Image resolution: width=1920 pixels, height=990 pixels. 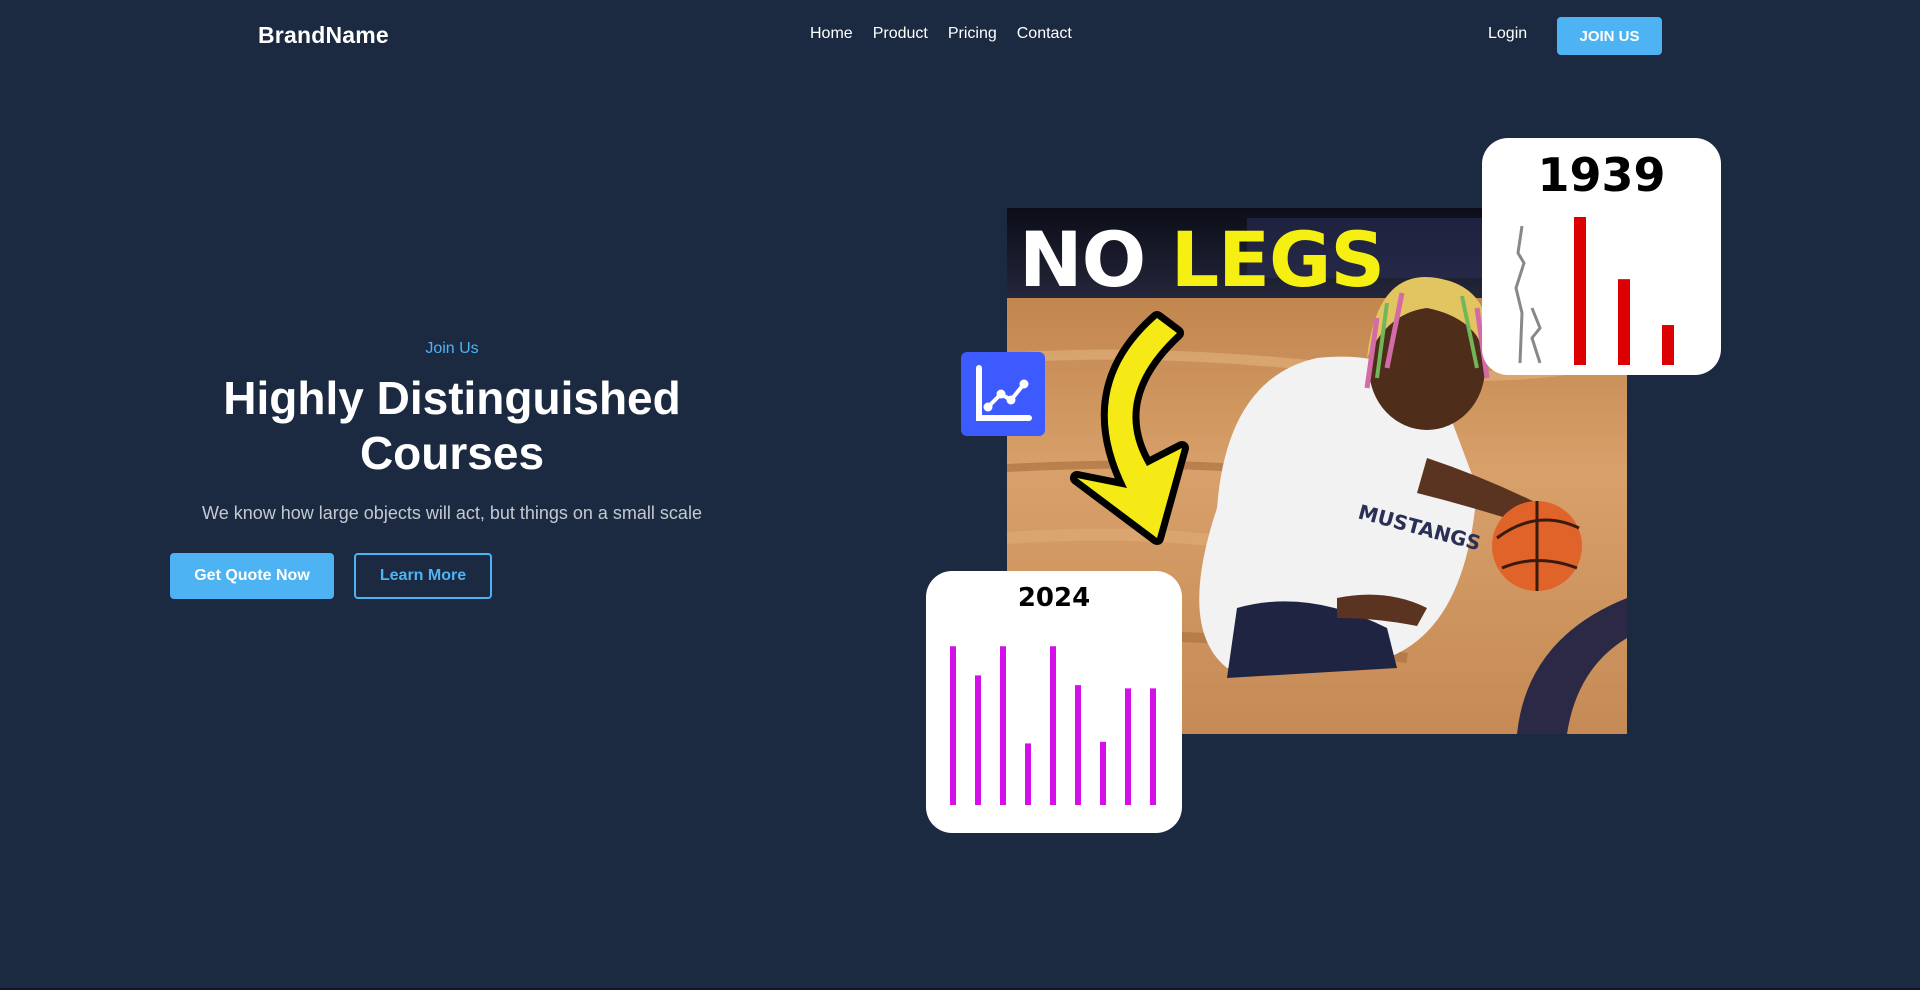 What do you see at coordinates (900, 34) in the screenshot?
I see `nav-item-product: Product` at bounding box center [900, 34].